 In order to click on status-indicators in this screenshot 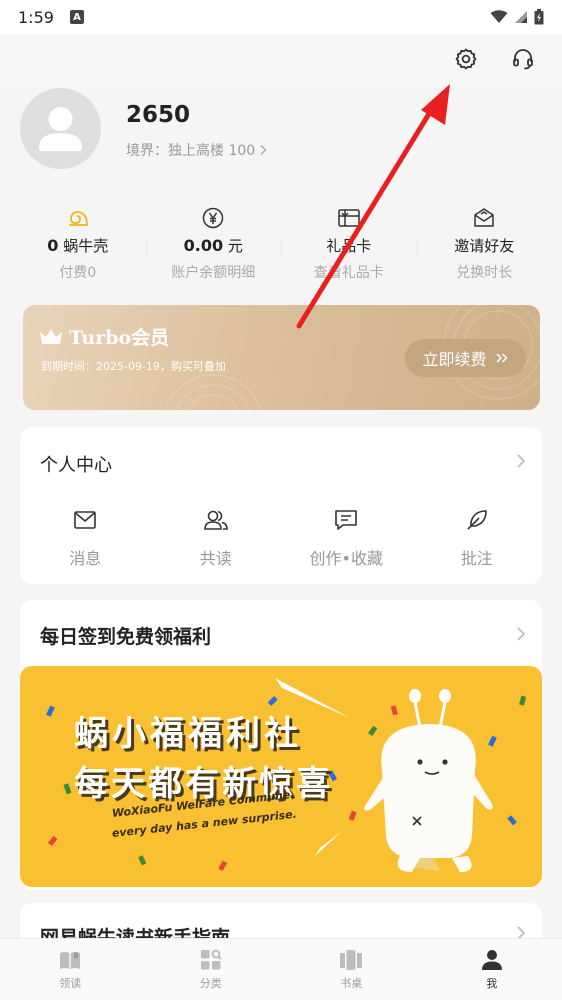, I will do `click(517, 17)`.